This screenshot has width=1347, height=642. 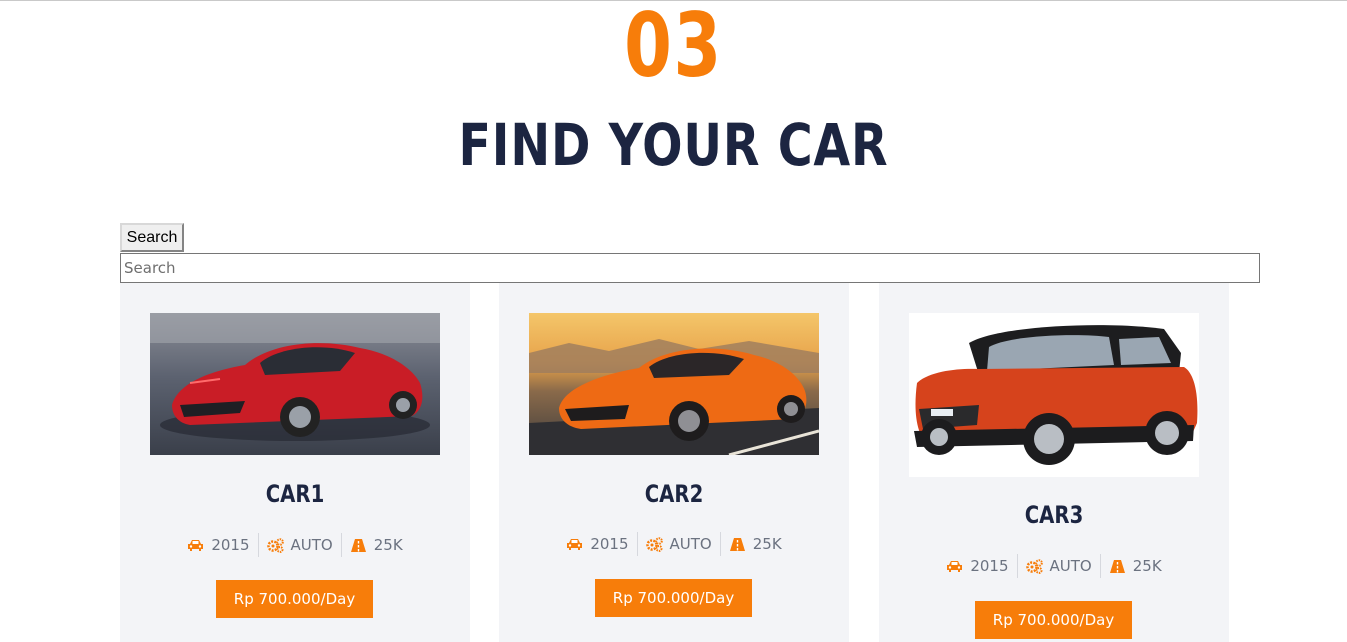 What do you see at coordinates (152, 237) in the screenshot?
I see `search-button: Search` at bounding box center [152, 237].